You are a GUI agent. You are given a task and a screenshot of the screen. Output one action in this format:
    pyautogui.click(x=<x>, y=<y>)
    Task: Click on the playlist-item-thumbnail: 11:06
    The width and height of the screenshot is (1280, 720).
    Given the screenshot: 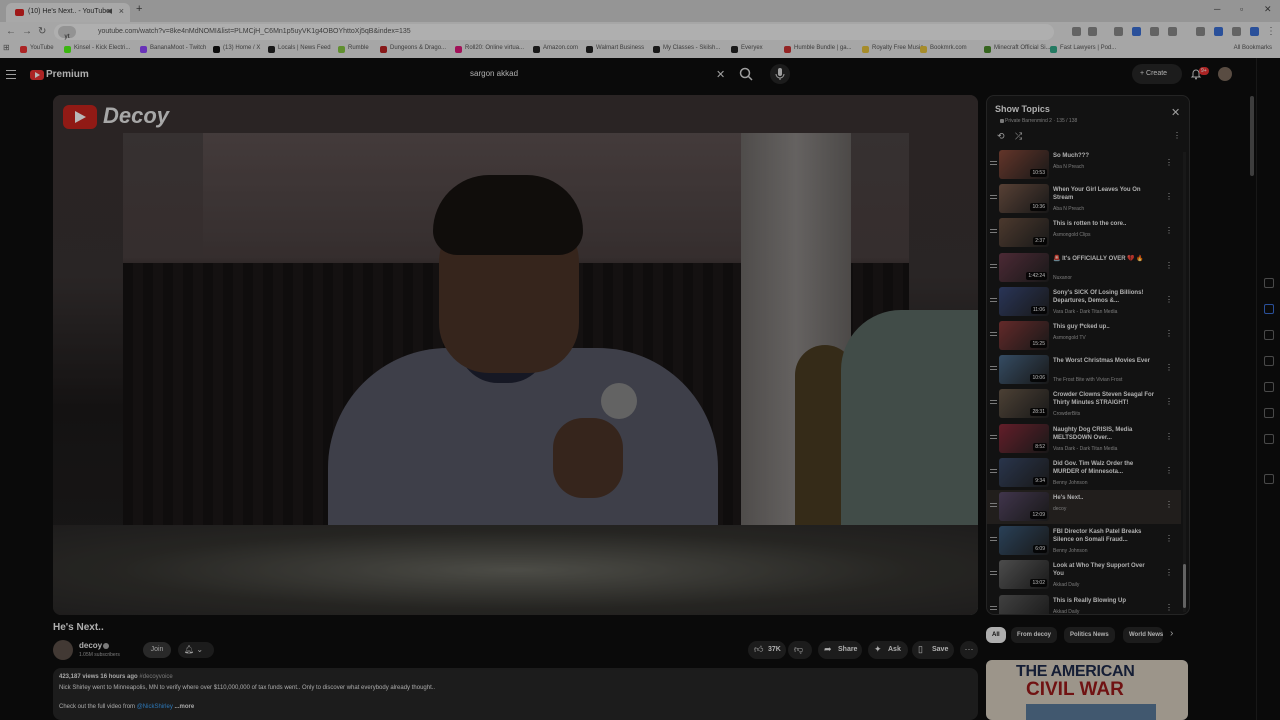 What is the action you would take?
    pyautogui.click(x=1024, y=301)
    